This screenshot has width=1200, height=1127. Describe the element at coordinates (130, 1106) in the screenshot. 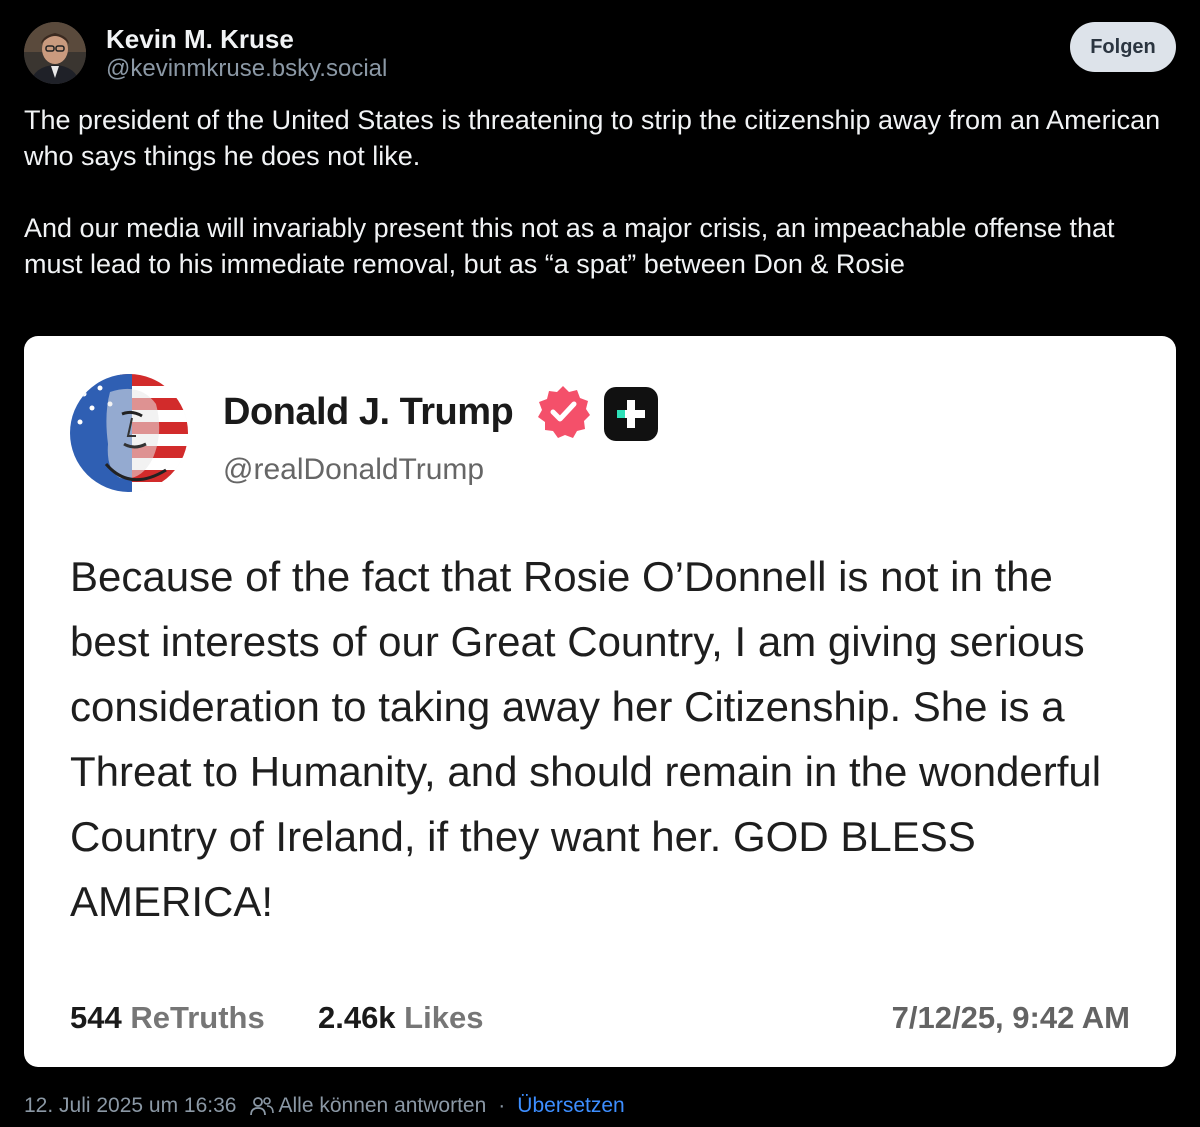

I see `post-timestamp: 12. Juli 2025 um 16:36` at that location.